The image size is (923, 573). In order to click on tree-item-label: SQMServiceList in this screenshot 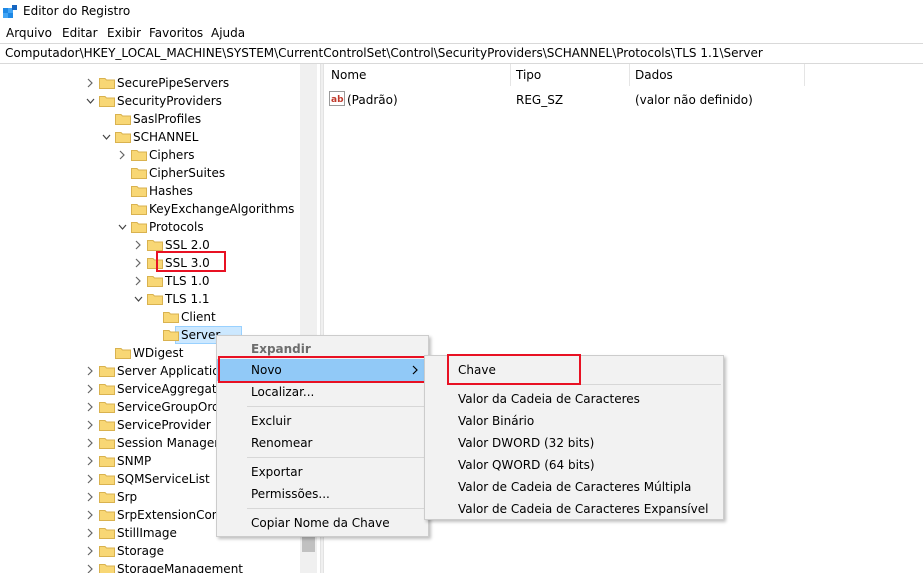, I will do `click(163, 479)`.